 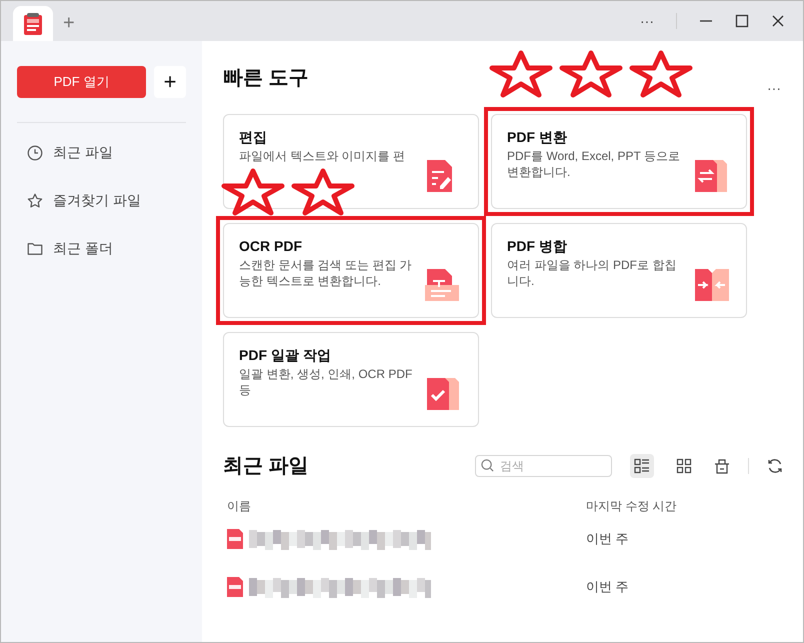 What do you see at coordinates (322, 156) in the screenshot?
I see `card-description: 파일에서 텍스트와 이미지를 편` at bounding box center [322, 156].